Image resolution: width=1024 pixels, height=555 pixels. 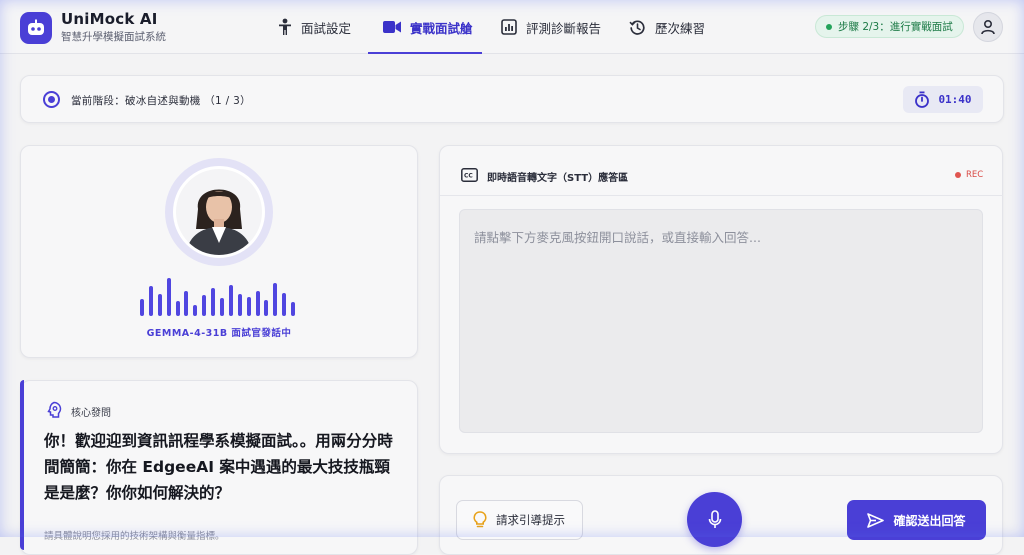 I want to click on submit-button-label: 確認送出回答, so click(x=929, y=520).